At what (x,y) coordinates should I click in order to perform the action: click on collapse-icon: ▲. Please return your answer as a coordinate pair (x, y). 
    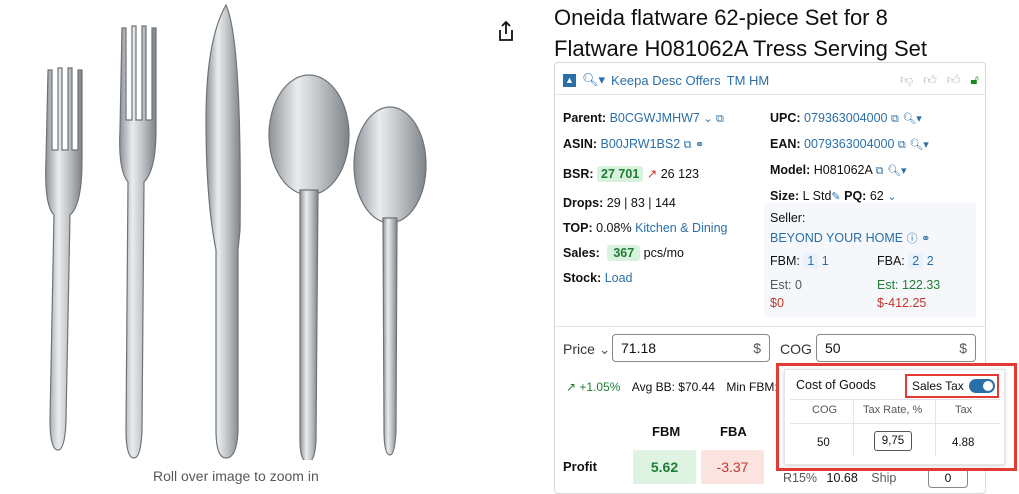
    Looking at the image, I should click on (569, 80).